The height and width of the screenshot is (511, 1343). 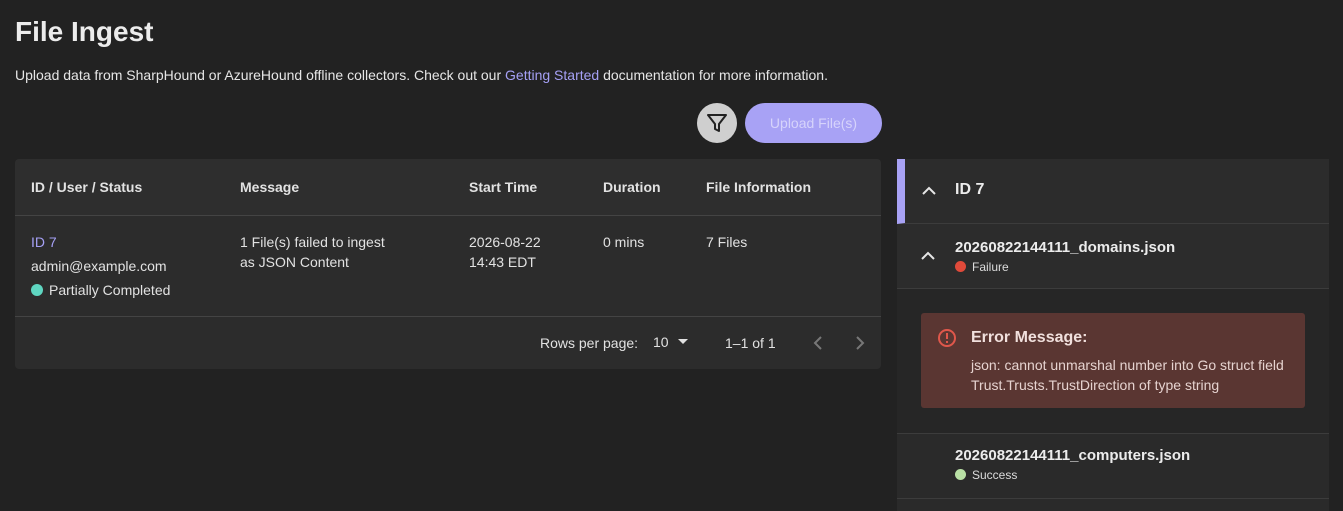 I want to click on status-label: Partially Completed, so click(x=110, y=290).